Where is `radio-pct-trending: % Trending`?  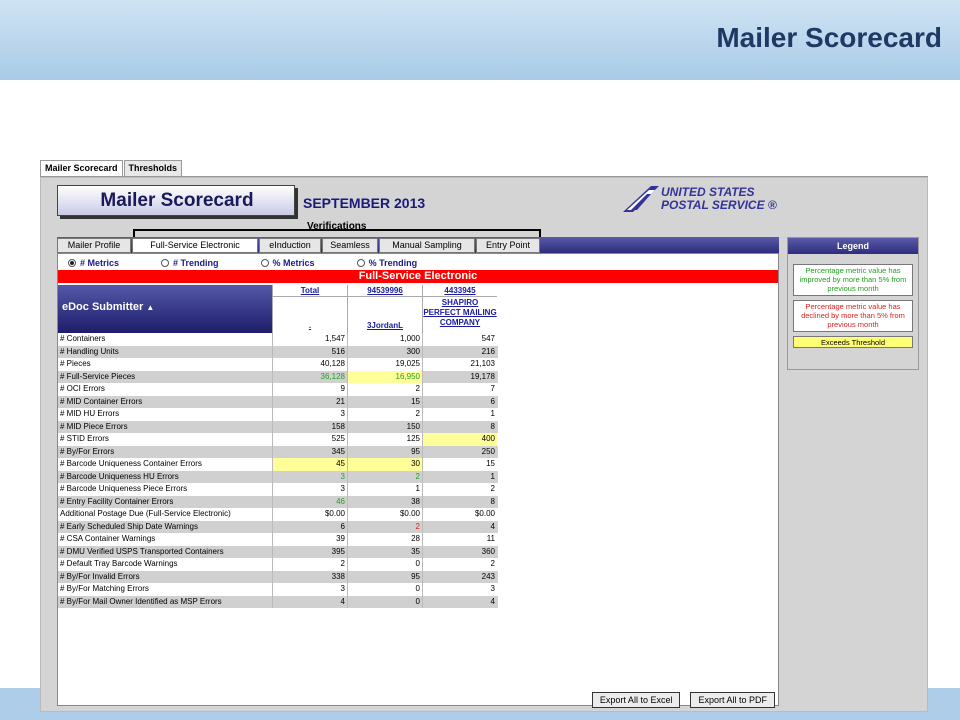 radio-pct-trending: % Trending is located at coordinates (387, 263).